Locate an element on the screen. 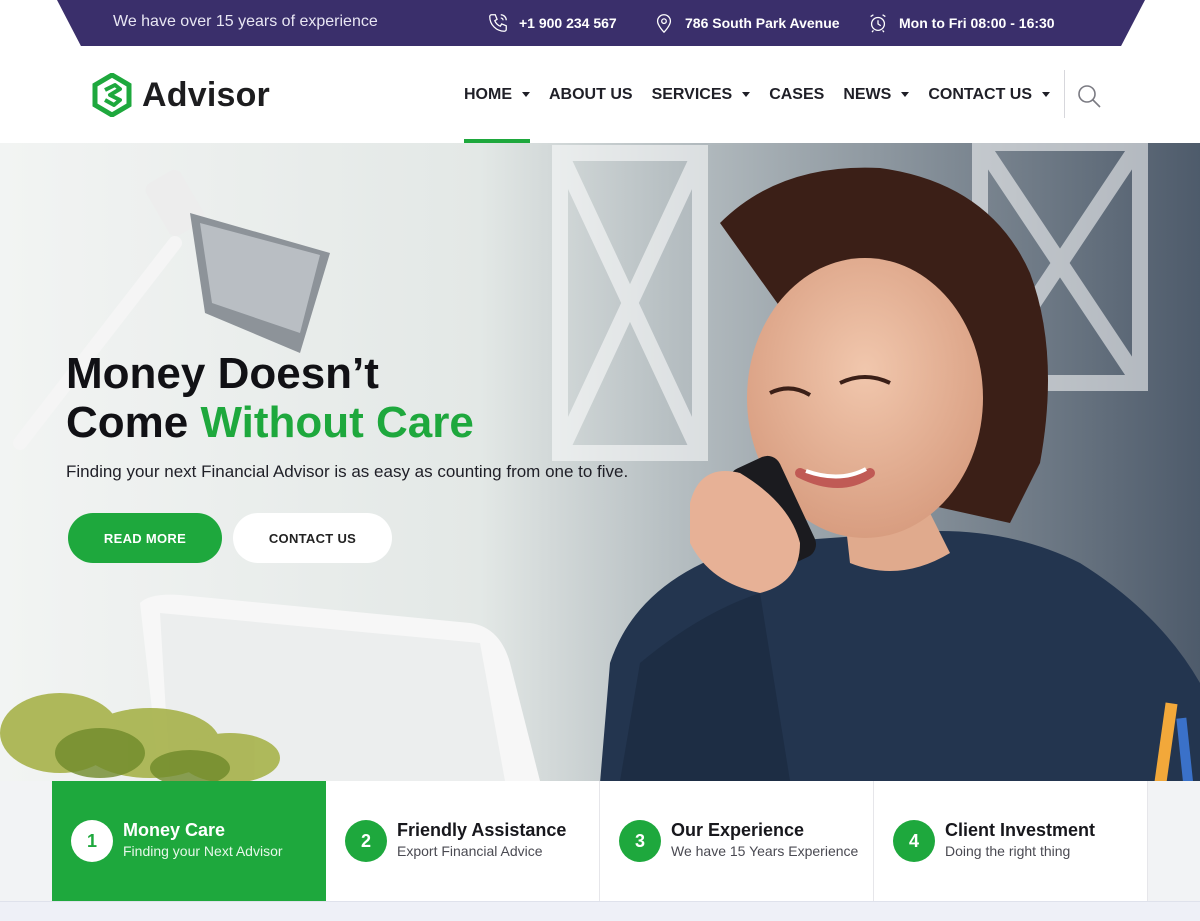  nav-label: CASES is located at coordinates (797, 94).